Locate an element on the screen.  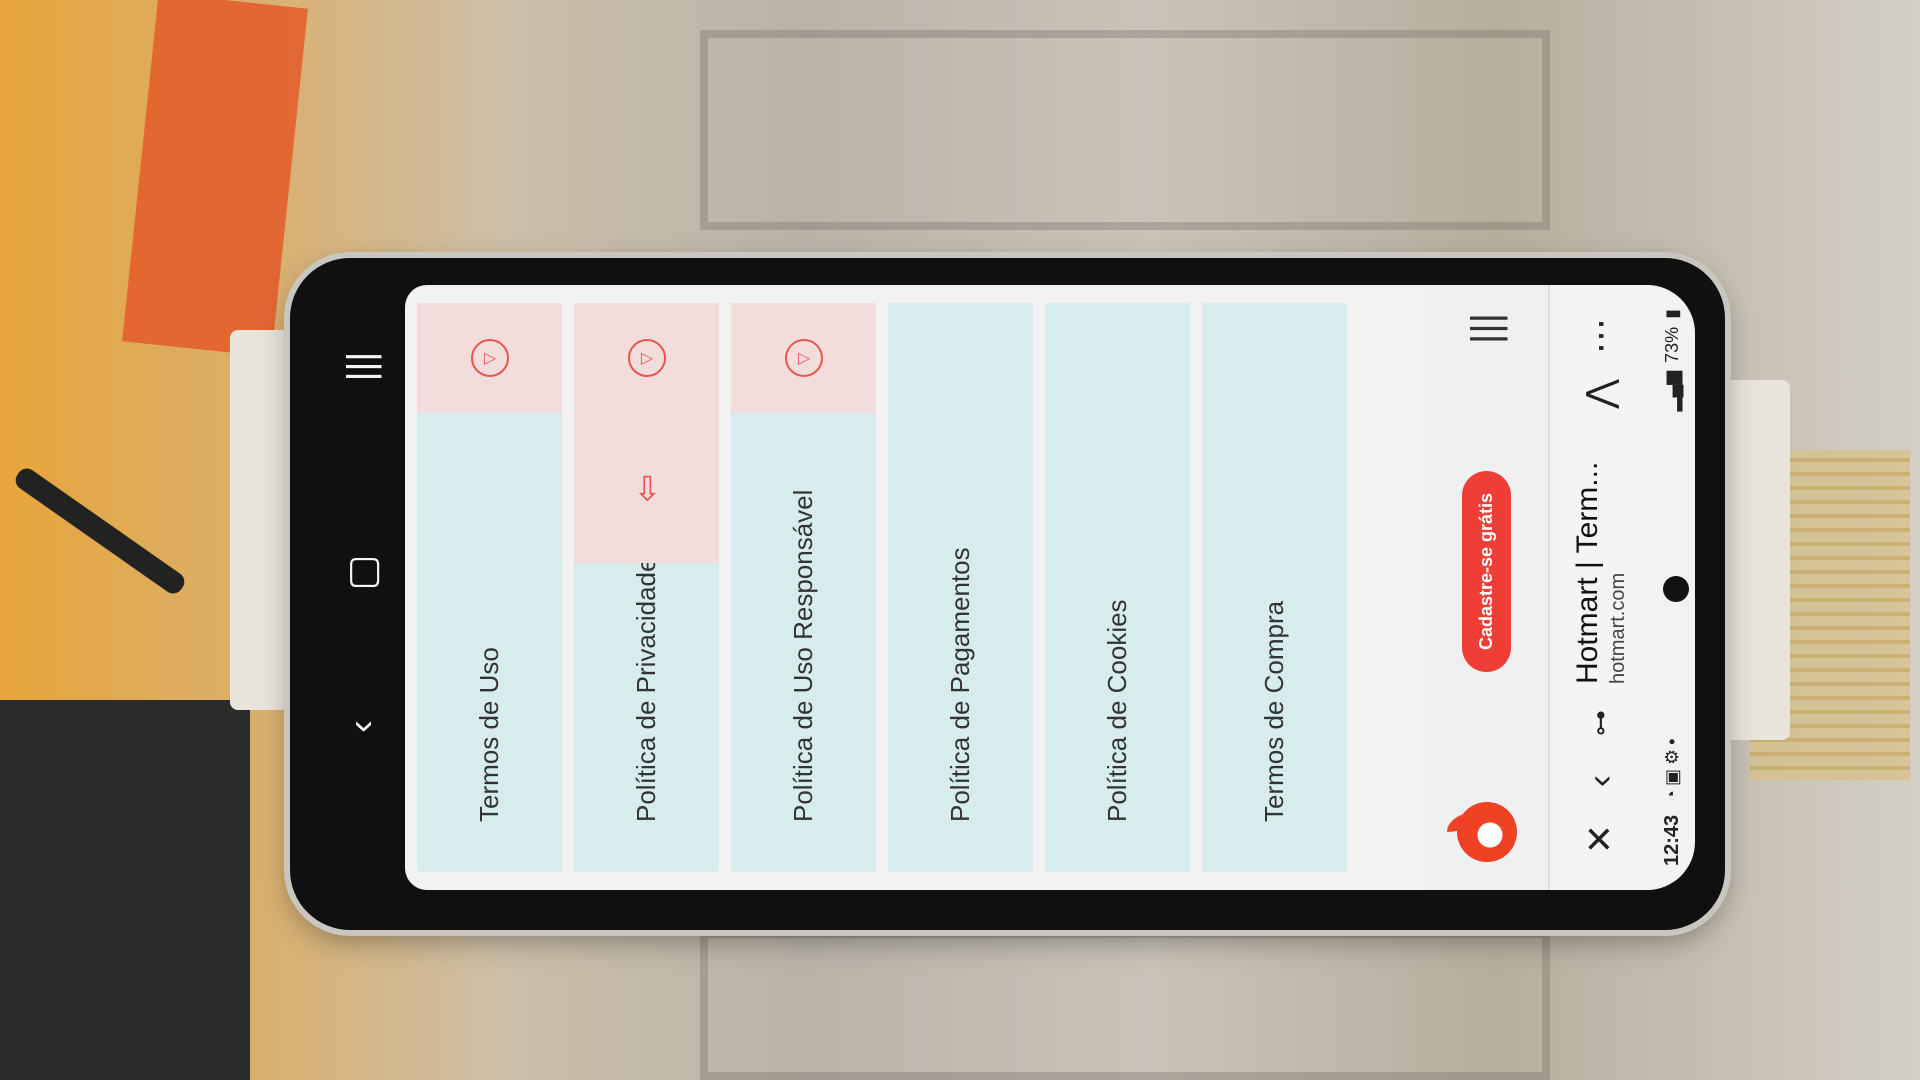
list-item-label: Política de Cookies is located at coordinates (1117, 710).